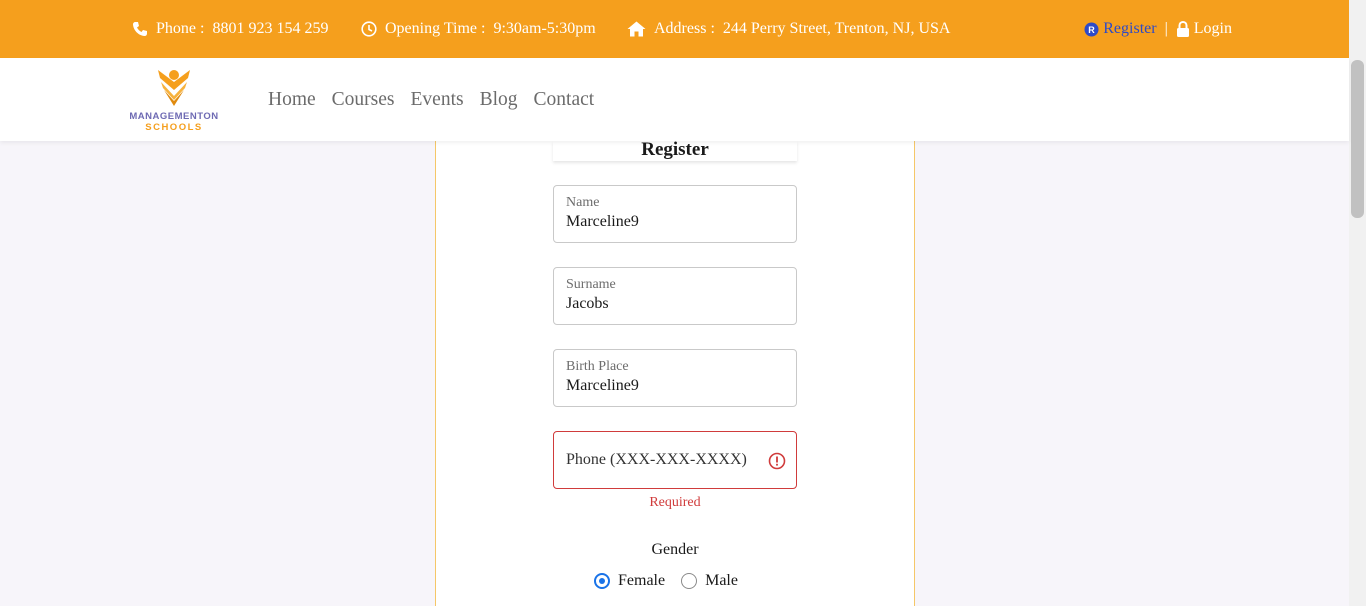 The height and width of the screenshot is (606, 1366). I want to click on clock-icon, so click(369, 29).